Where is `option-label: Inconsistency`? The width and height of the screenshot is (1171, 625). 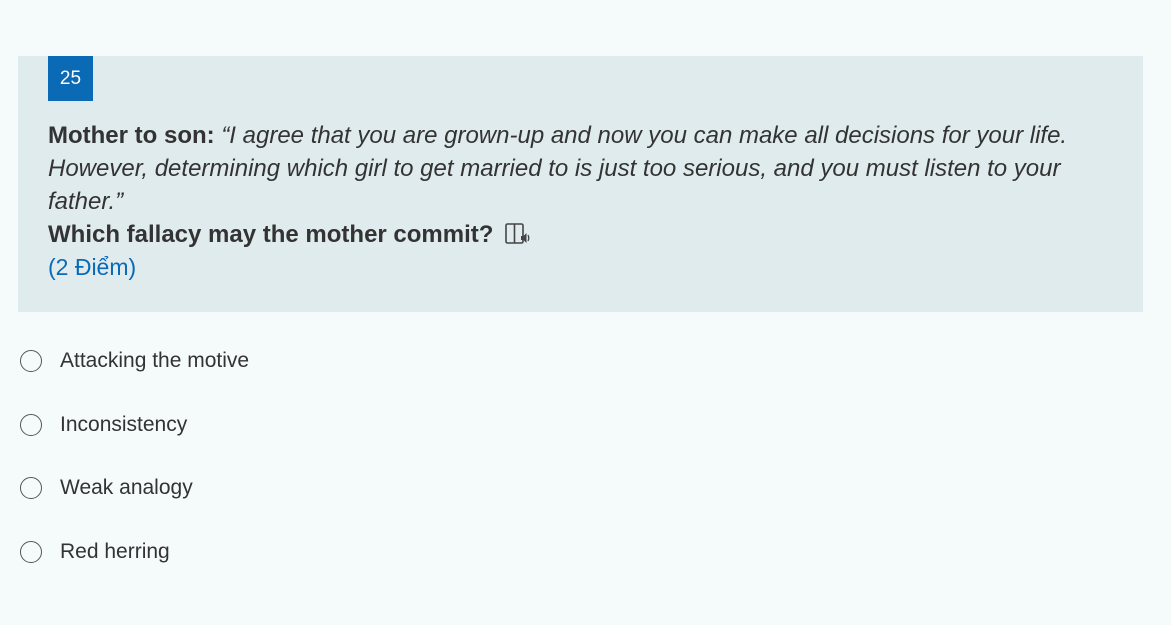 option-label: Inconsistency is located at coordinates (124, 424).